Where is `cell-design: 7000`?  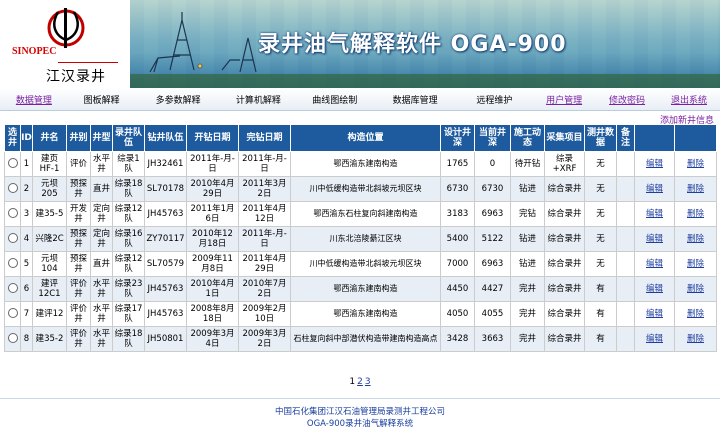 cell-design: 7000 is located at coordinates (457, 264).